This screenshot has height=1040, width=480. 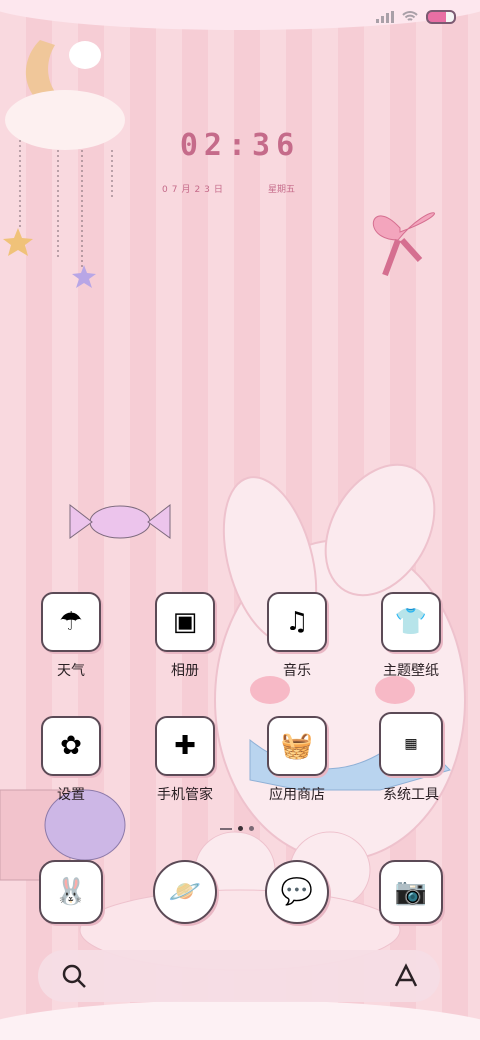 I want to click on dock-browser: 🪐, so click(x=185, y=892).